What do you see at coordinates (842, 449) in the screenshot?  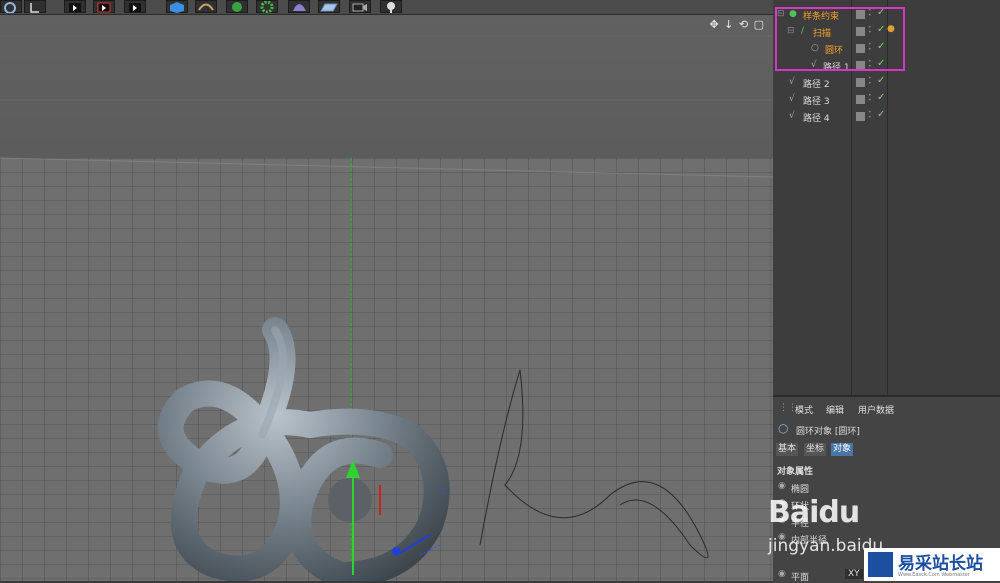 I see `tab-object: 对象` at bounding box center [842, 449].